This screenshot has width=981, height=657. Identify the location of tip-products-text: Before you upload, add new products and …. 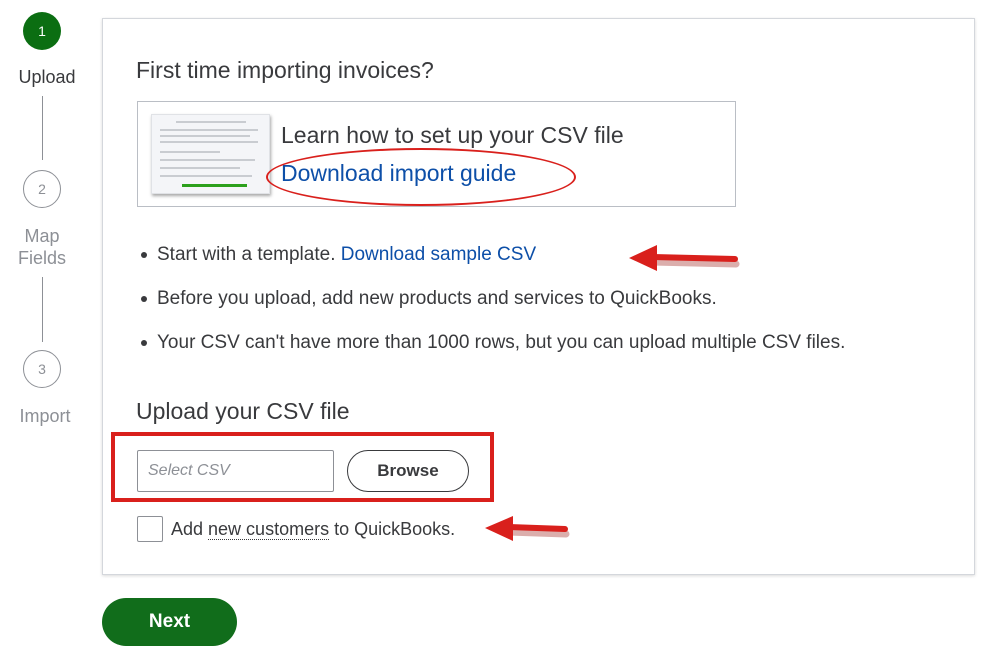
(437, 298).